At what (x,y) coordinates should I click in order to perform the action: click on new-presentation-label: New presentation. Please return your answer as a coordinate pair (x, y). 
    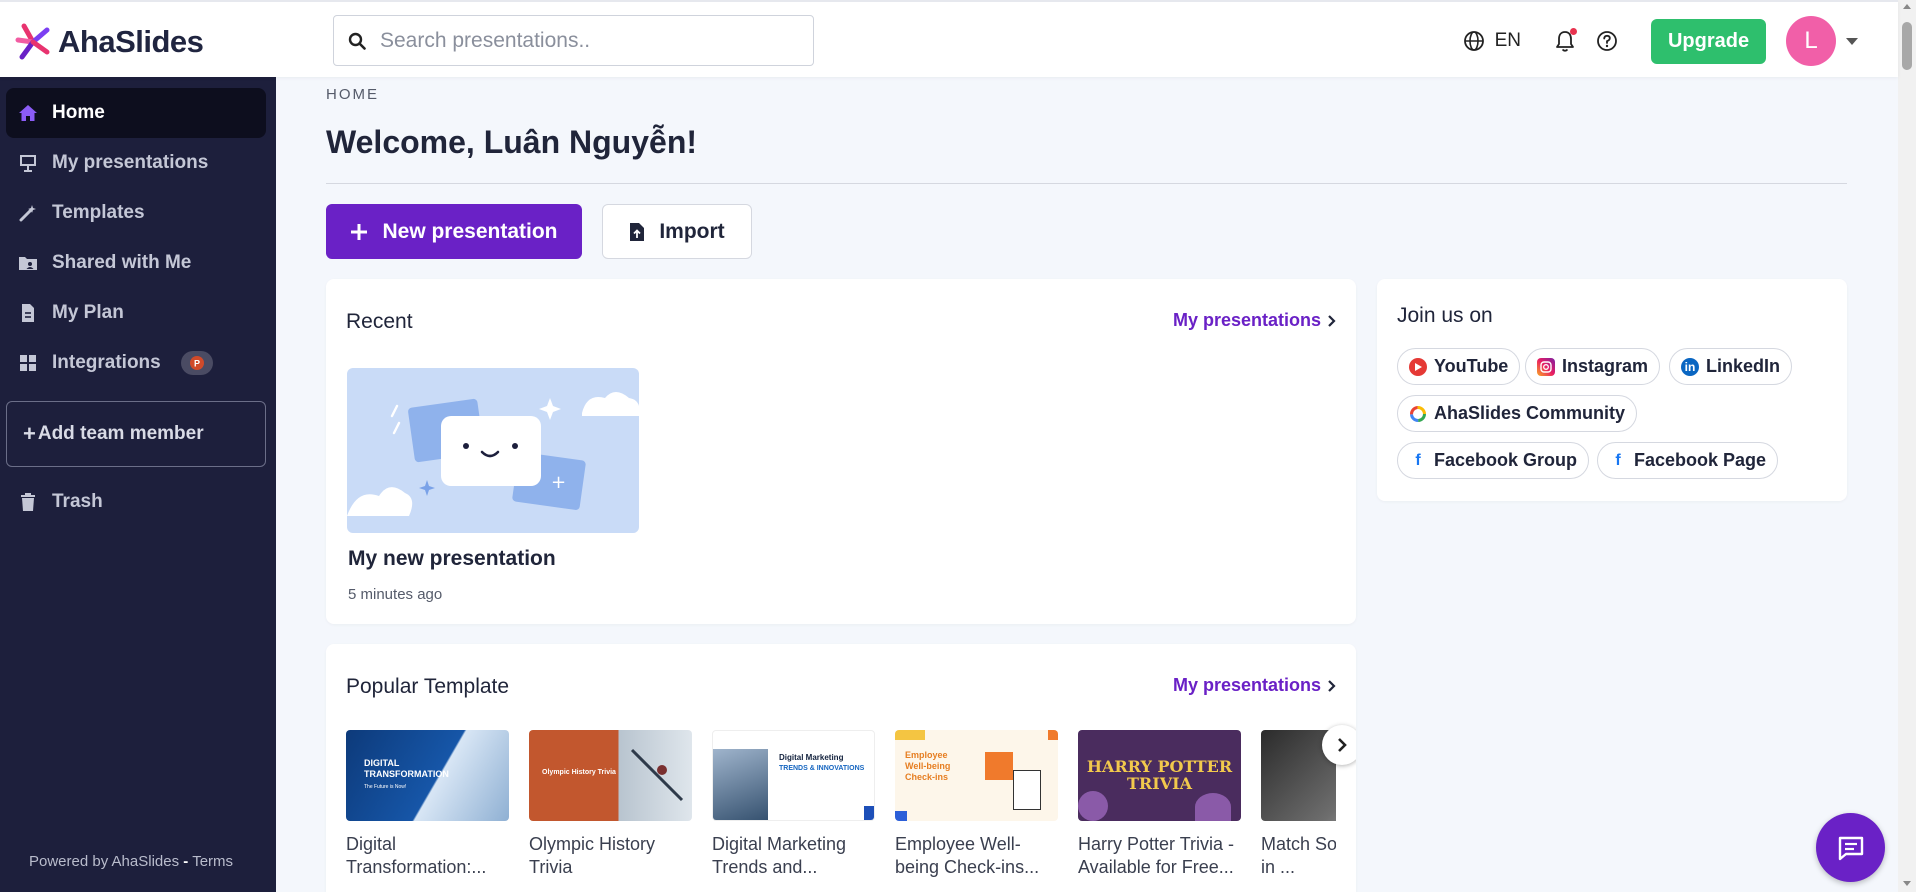
    Looking at the image, I should click on (470, 231).